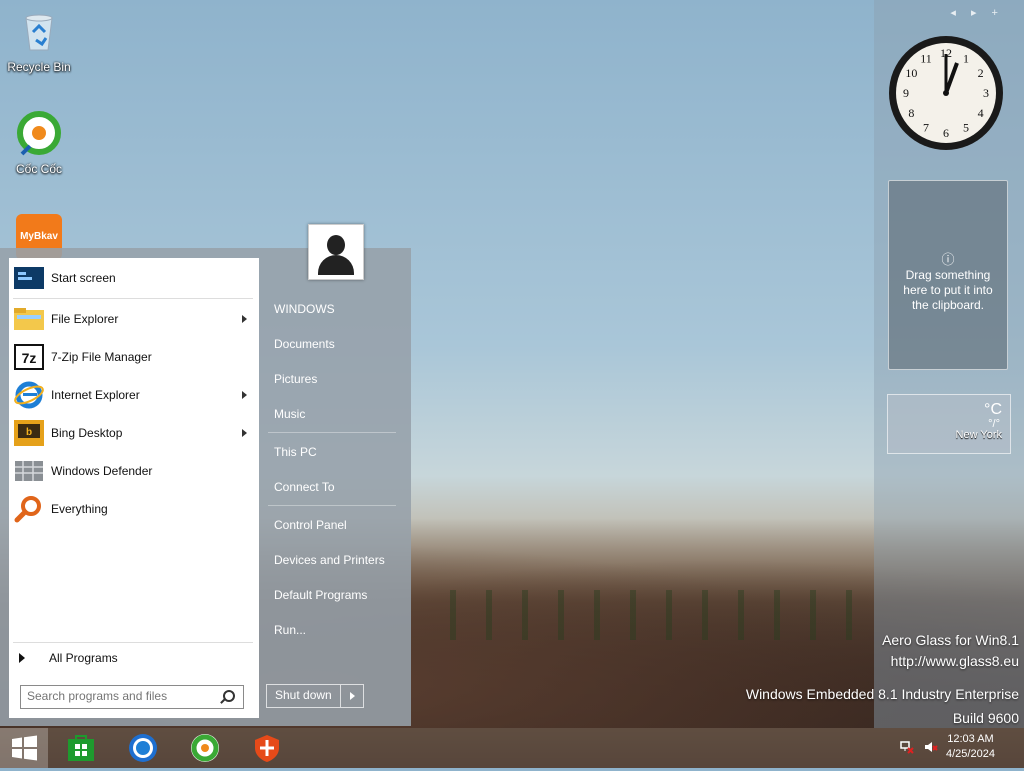 The height and width of the screenshot is (771, 1024). I want to click on place-pictures: Pictures, so click(295, 379).